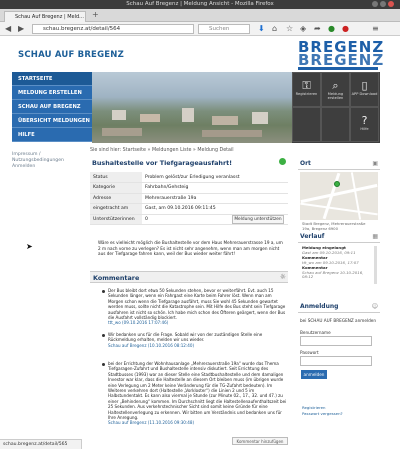 The image size is (400, 449). Describe the element at coordinates (189, 277) in the screenshot. I see `comments-header: Kommentare ☼` at that location.